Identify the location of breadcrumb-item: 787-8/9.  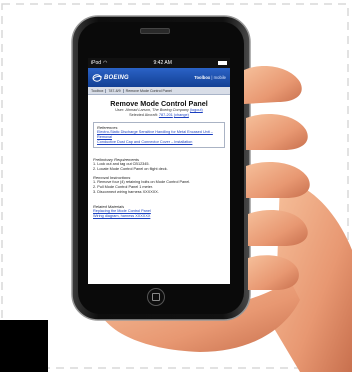
(116, 90).